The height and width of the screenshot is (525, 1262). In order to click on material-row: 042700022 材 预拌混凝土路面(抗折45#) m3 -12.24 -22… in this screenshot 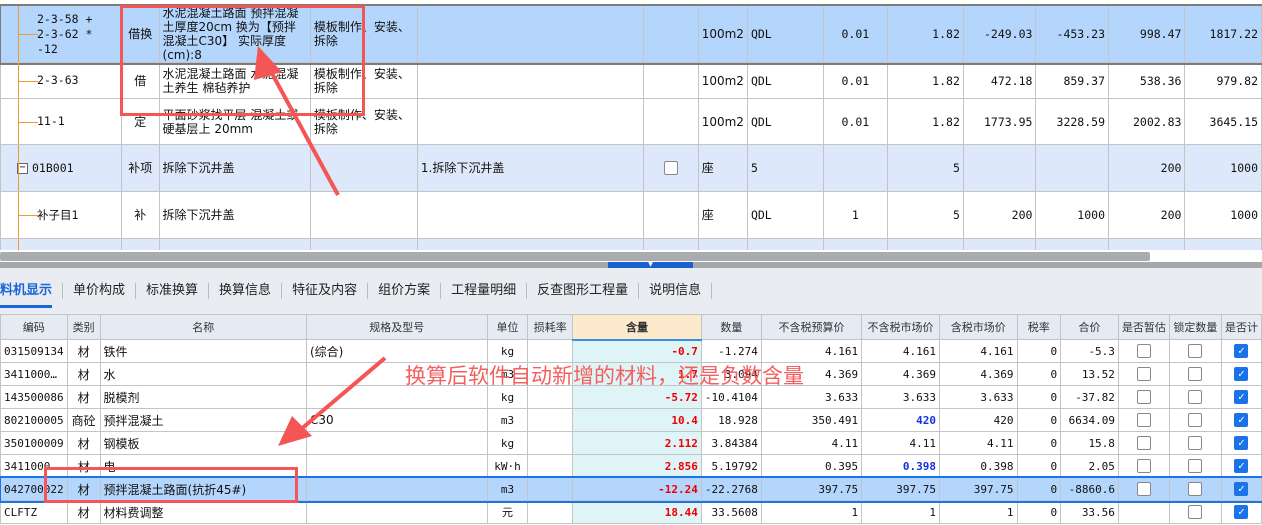, I will do `click(631, 489)`.